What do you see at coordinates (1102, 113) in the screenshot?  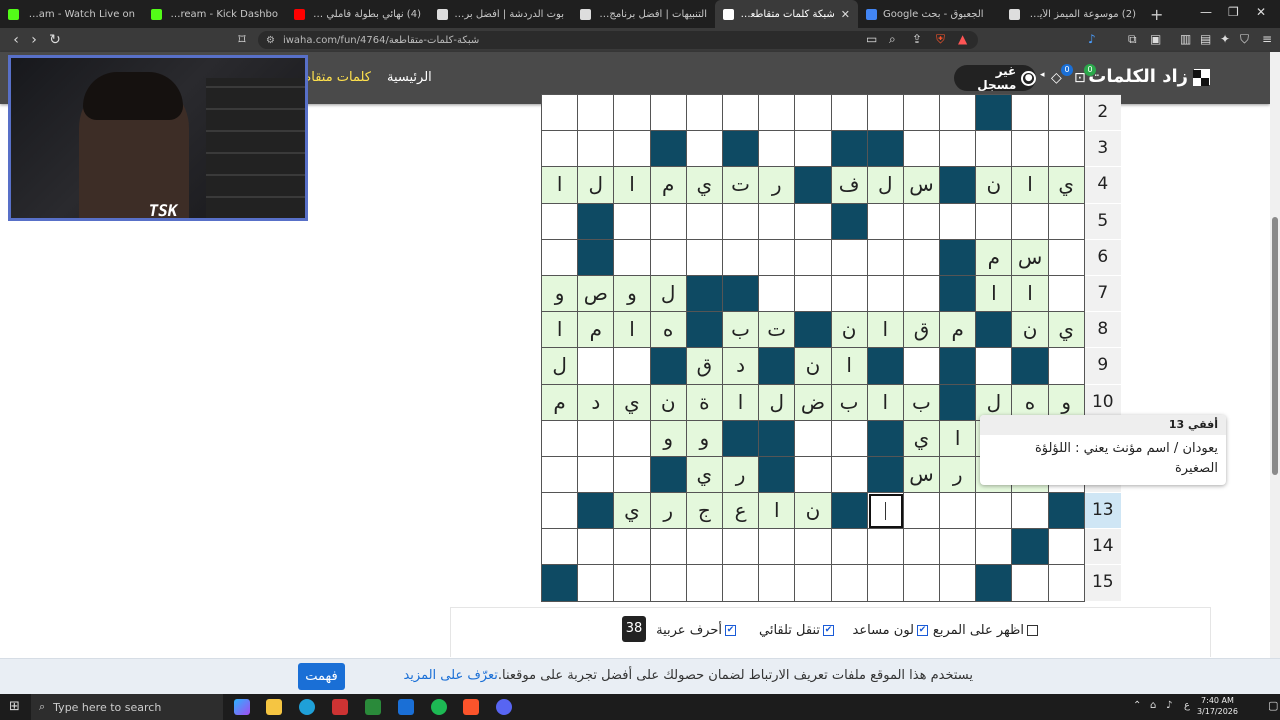 I see `row-number: 2` at bounding box center [1102, 113].